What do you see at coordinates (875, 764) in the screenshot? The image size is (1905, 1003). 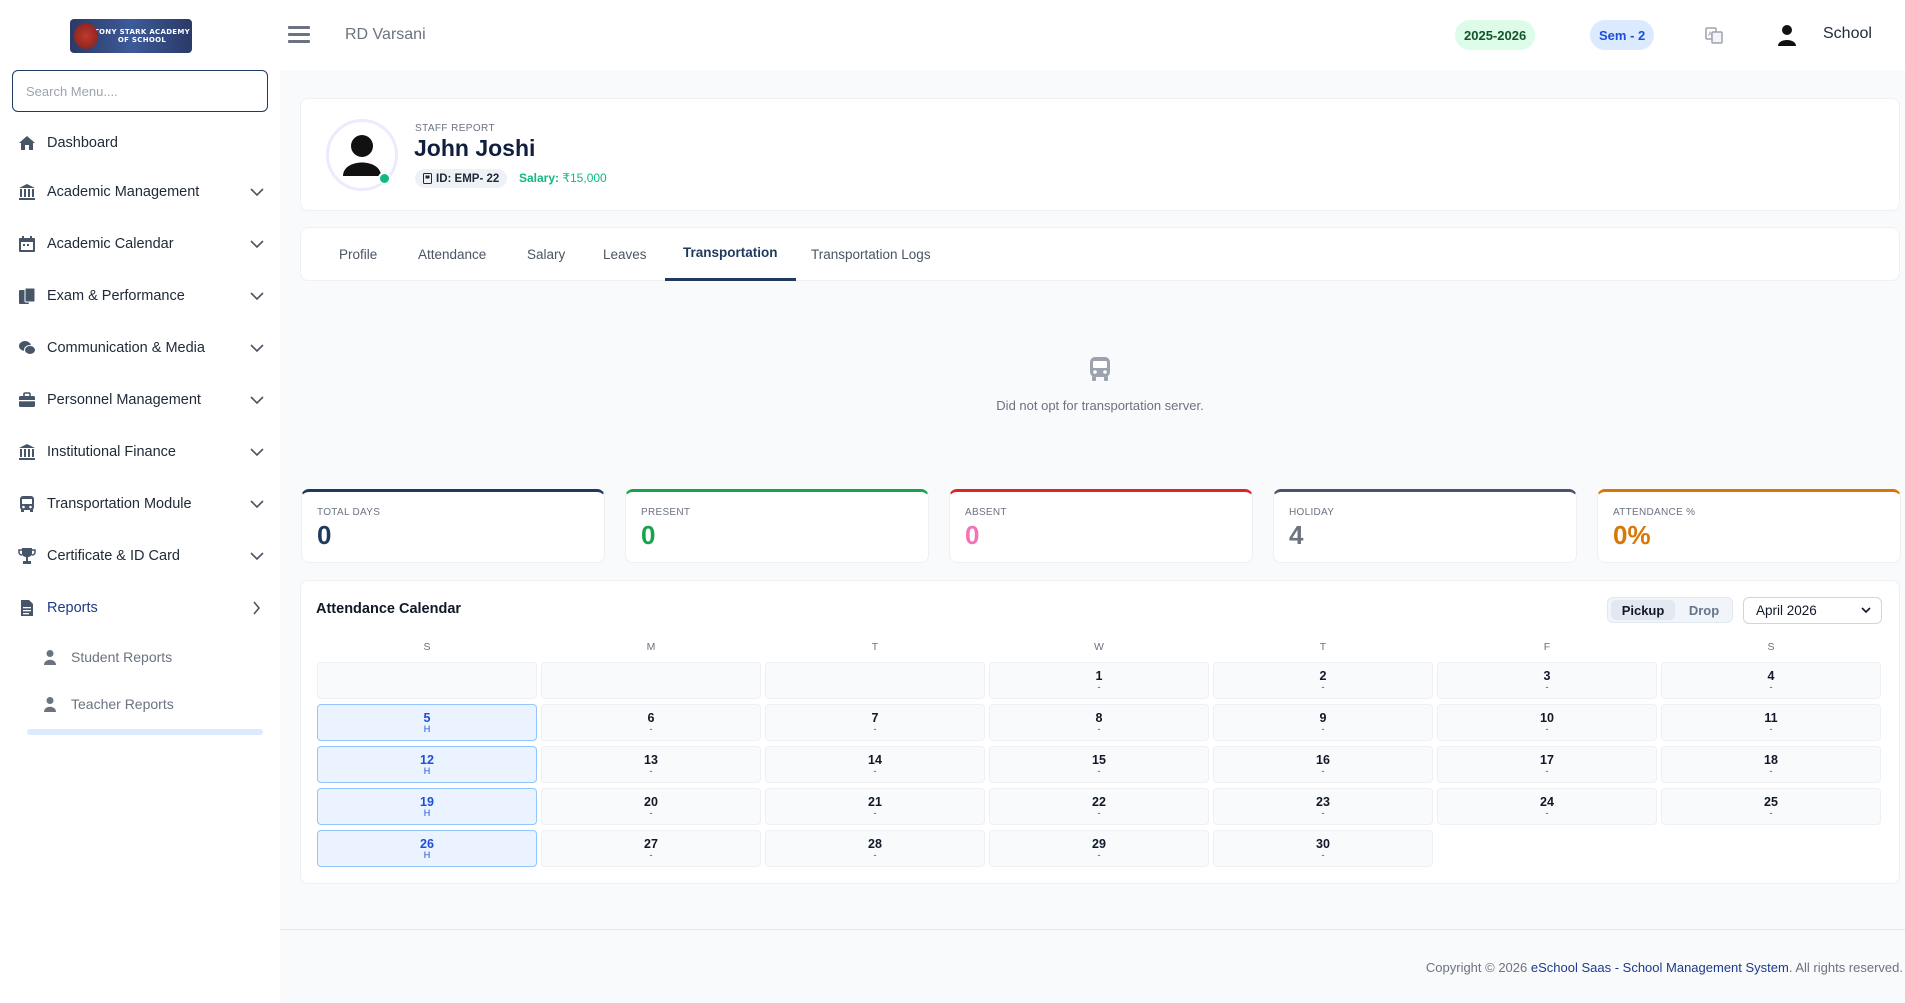 I see `calendar-day: 14-` at bounding box center [875, 764].